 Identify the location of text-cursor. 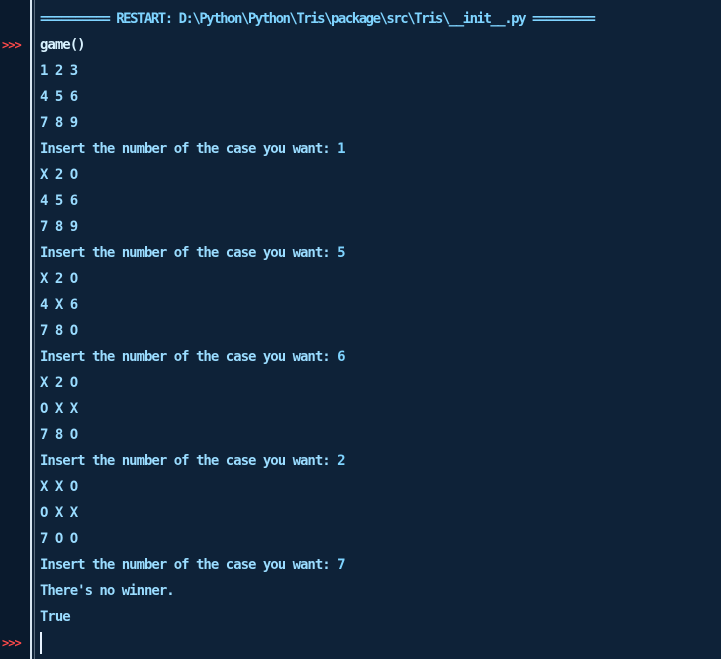
(41, 643).